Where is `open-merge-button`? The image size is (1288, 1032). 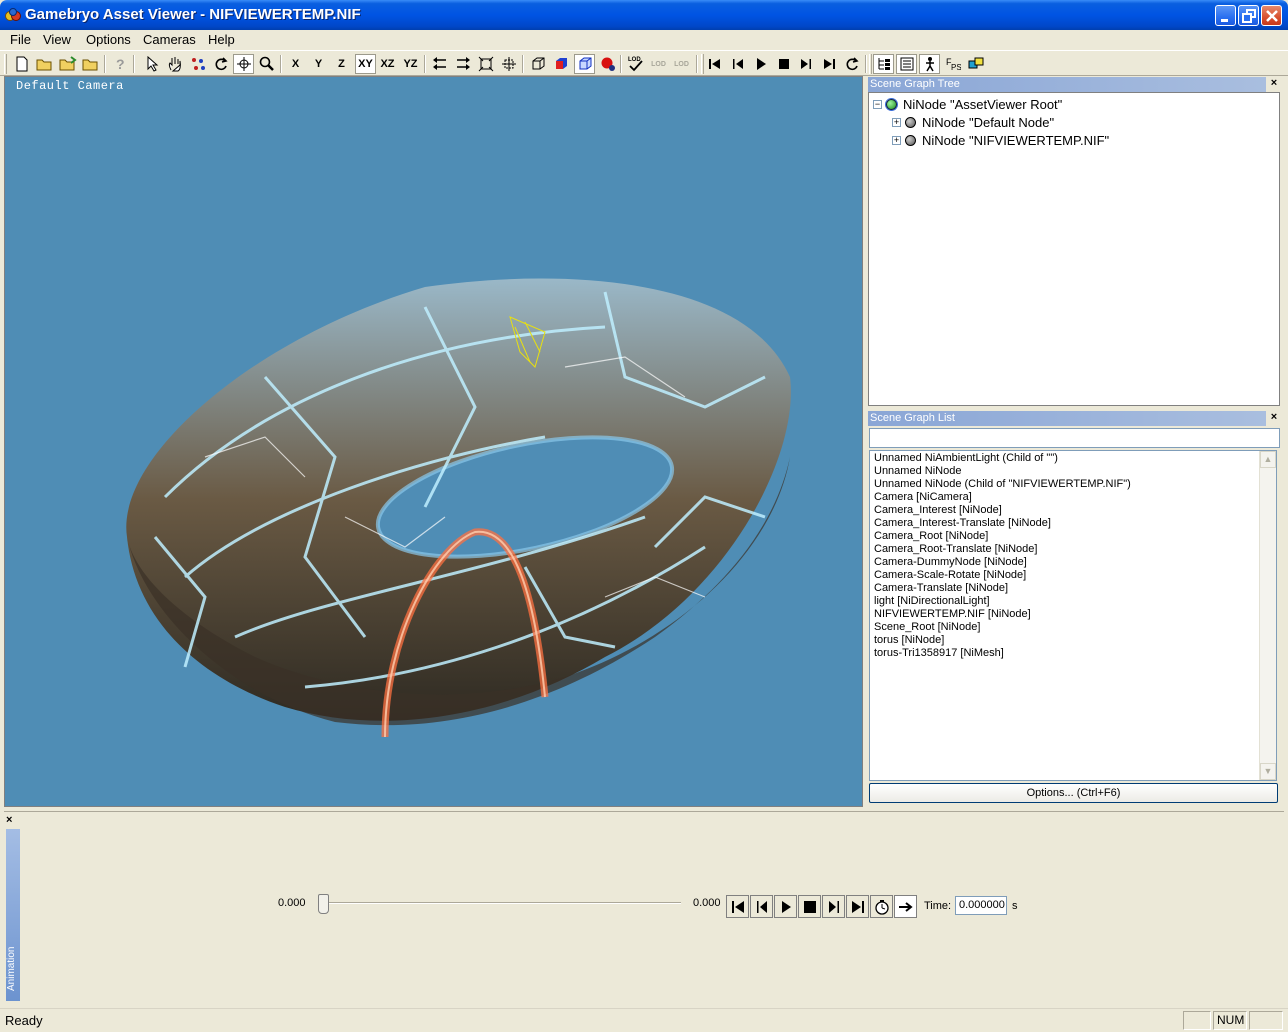
open-merge-button is located at coordinates (67, 64).